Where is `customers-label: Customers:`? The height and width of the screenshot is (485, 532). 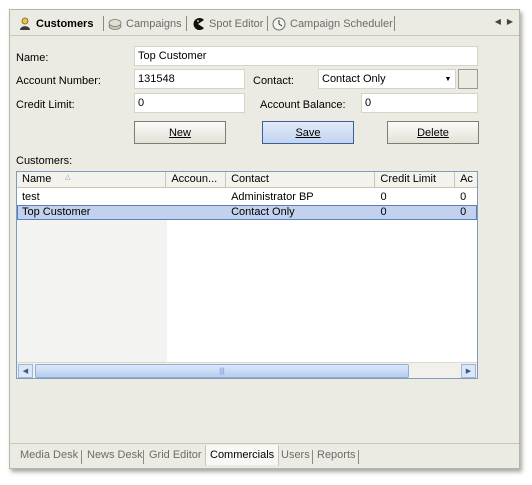
customers-label: Customers: is located at coordinates (44, 161).